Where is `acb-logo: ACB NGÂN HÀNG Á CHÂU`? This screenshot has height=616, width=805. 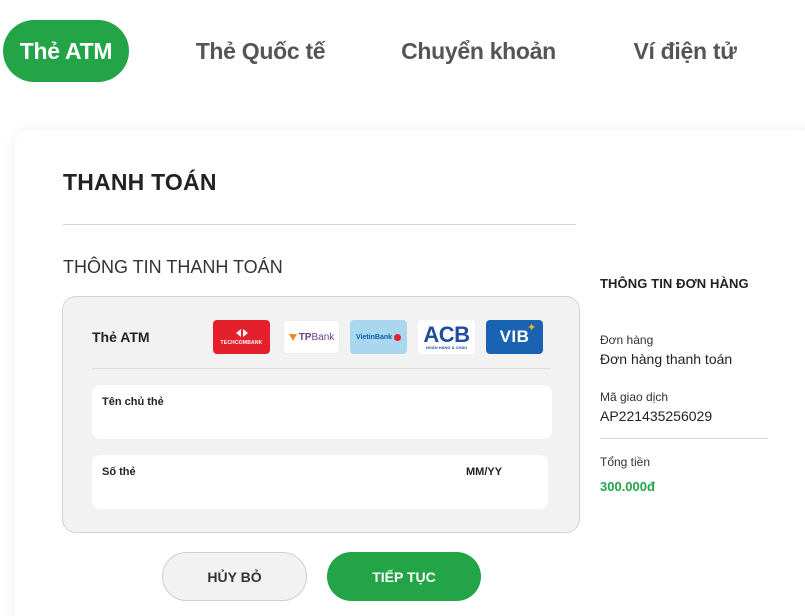 acb-logo: ACB NGÂN HÀNG Á CHÂU is located at coordinates (446, 337).